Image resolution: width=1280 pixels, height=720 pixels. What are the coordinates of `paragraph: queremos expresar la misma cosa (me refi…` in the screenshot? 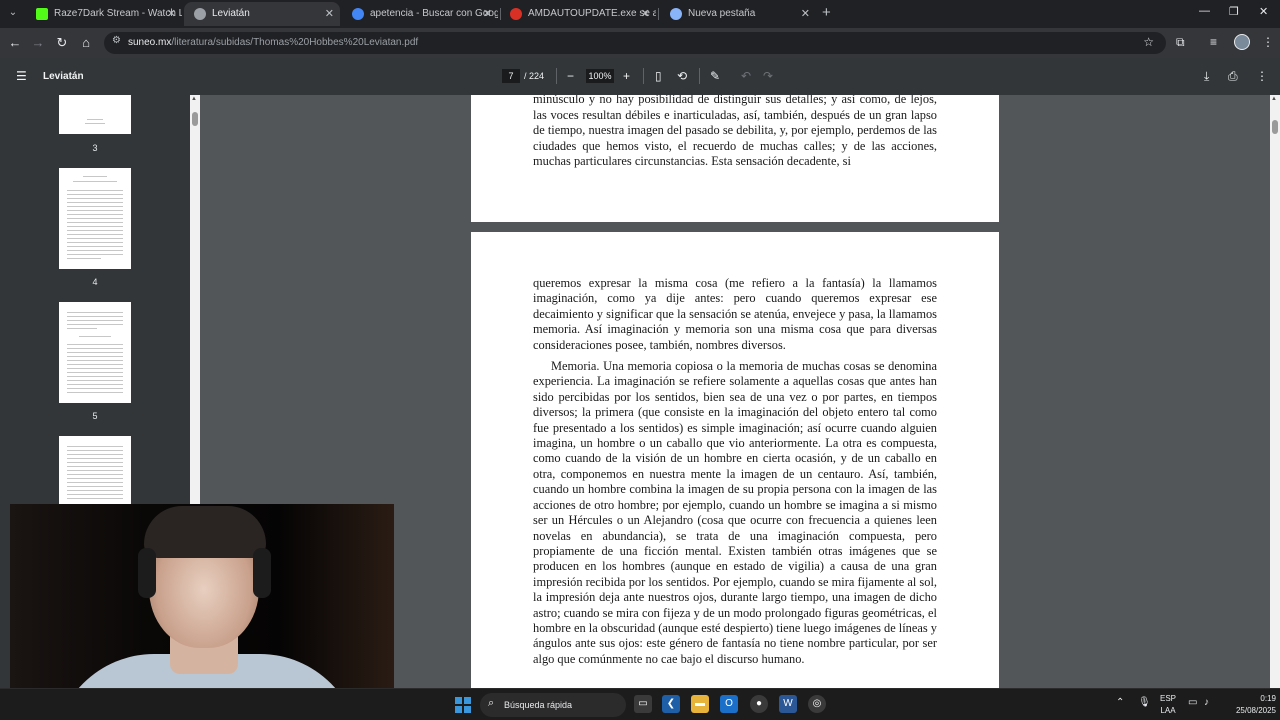 It's located at (735, 314).